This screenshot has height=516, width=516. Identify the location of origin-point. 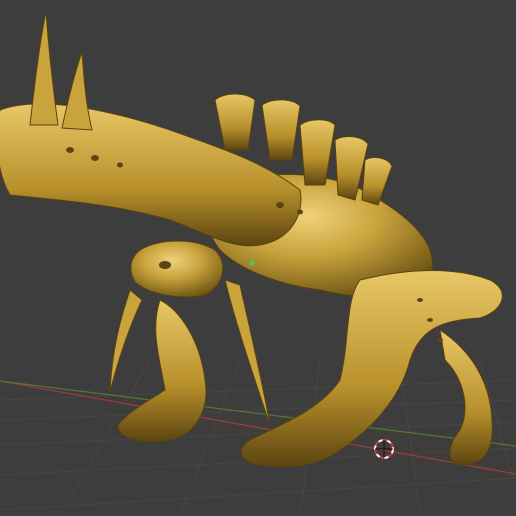
(252, 263).